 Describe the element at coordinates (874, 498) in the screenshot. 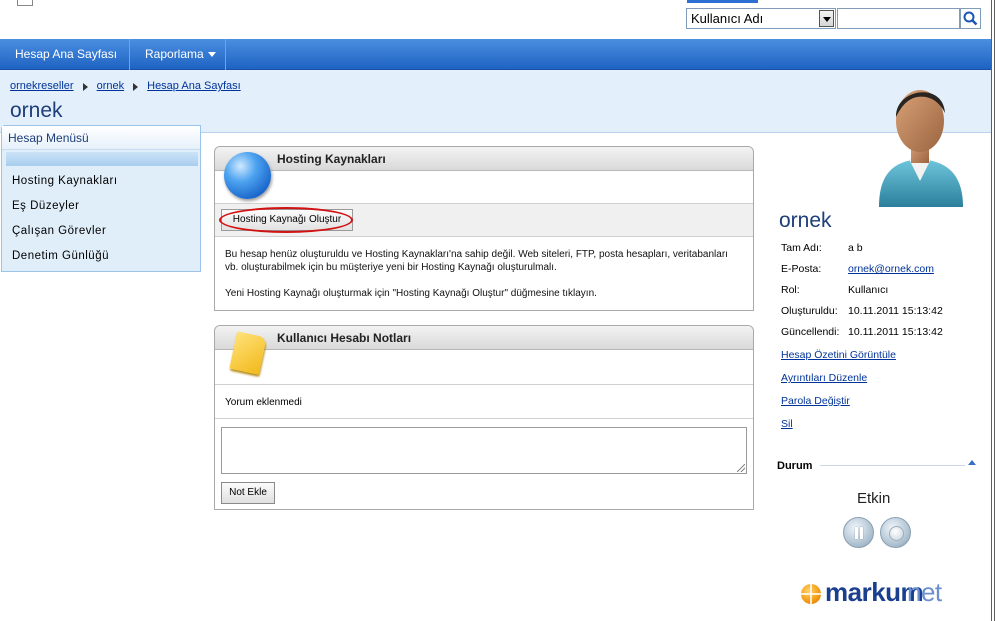

I see `status-value: Etkin` at that location.